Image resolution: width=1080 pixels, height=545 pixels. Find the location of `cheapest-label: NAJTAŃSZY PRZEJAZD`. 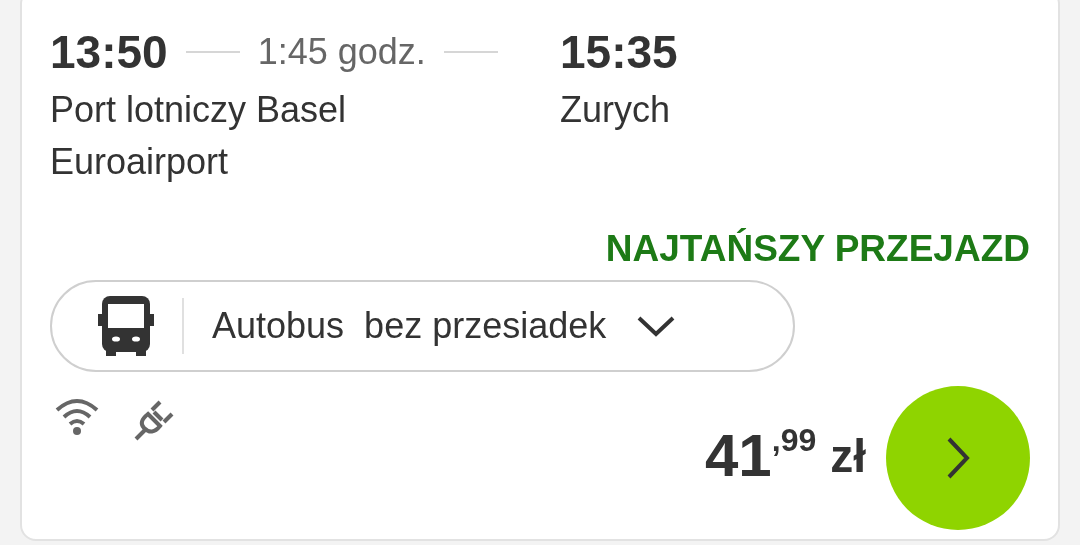

cheapest-label: NAJTAŃSZY PRZEJAZD is located at coordinates (817, 249).